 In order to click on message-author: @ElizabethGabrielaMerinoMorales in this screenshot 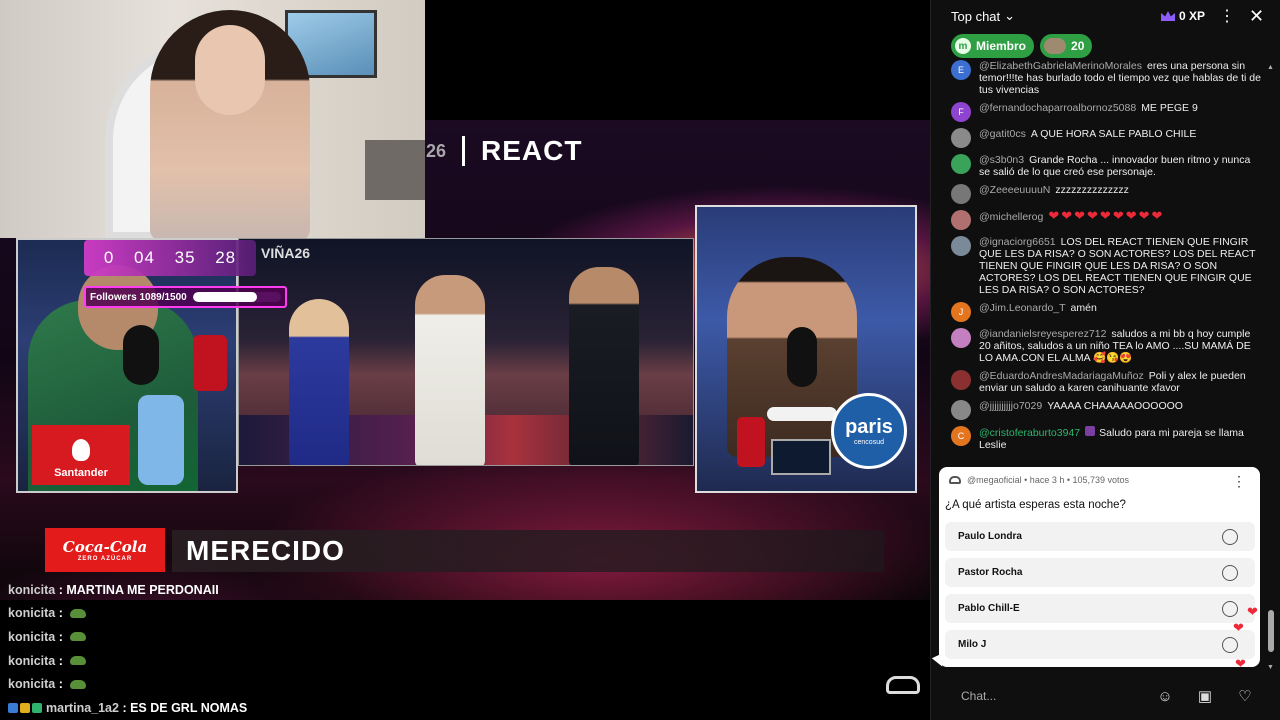, I will do `click(1060, 66)`.